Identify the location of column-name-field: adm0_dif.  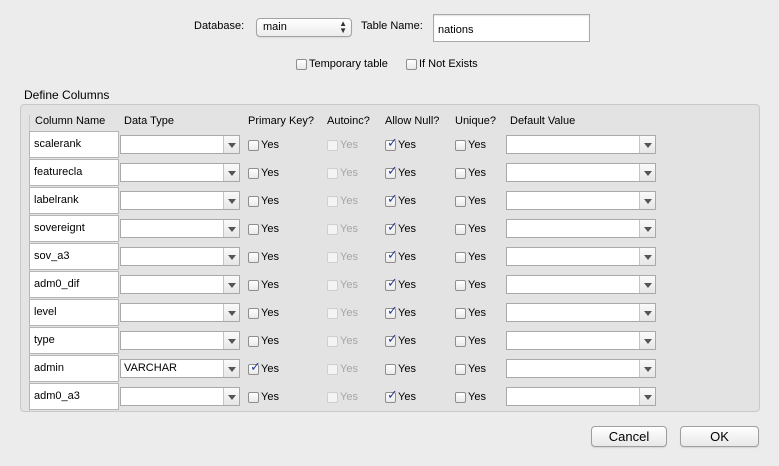
(74, 284).